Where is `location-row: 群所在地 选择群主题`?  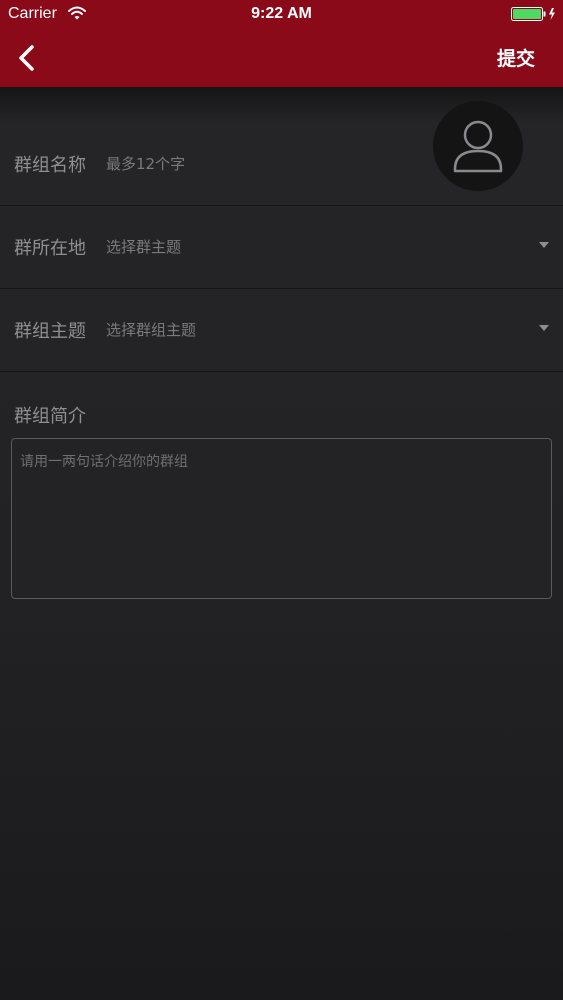
location-row: 群所在地 选择群主题 is located at coordinates (281, 247).